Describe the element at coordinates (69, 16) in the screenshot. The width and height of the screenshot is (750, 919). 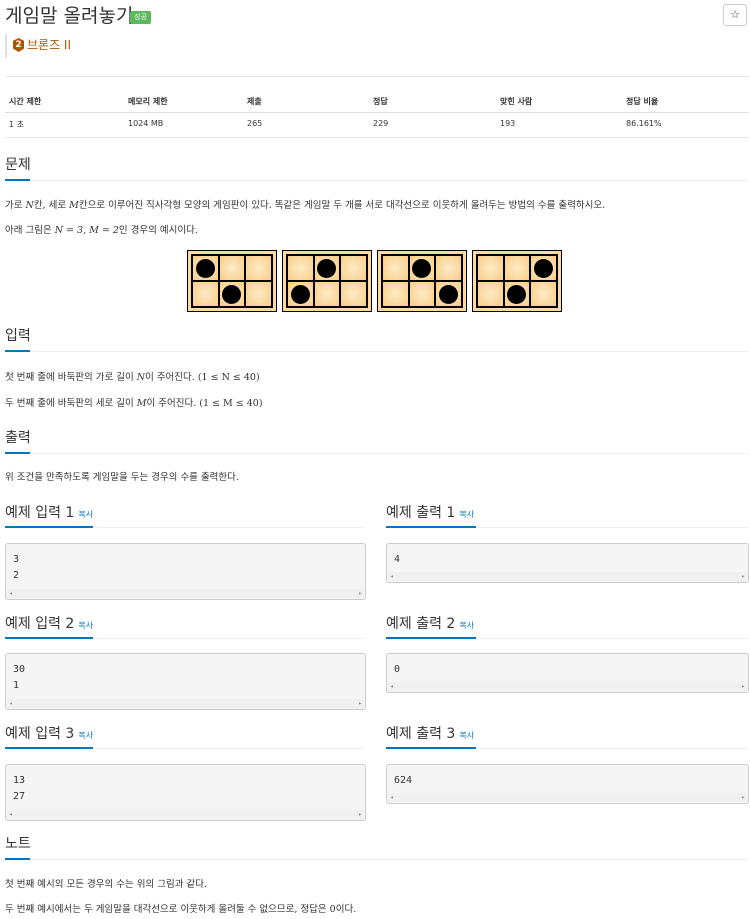
I see `problem-title: 게임말 올려놓기` at that location.